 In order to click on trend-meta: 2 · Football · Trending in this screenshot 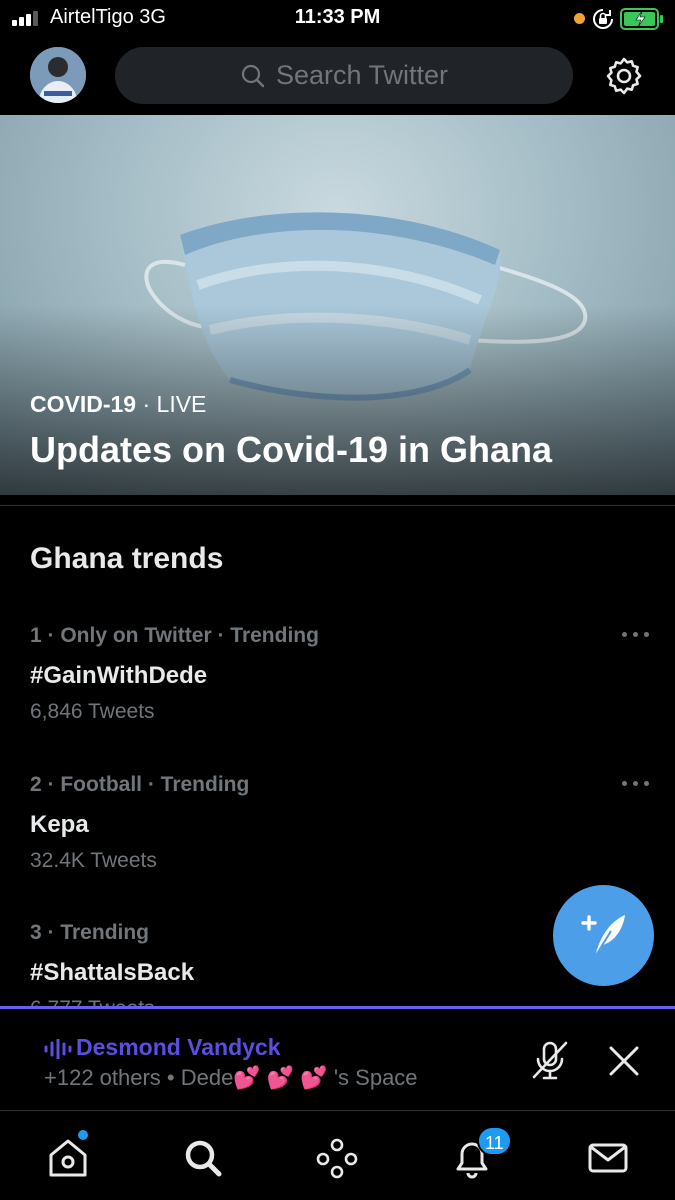, I will do `click(140, 784)`.